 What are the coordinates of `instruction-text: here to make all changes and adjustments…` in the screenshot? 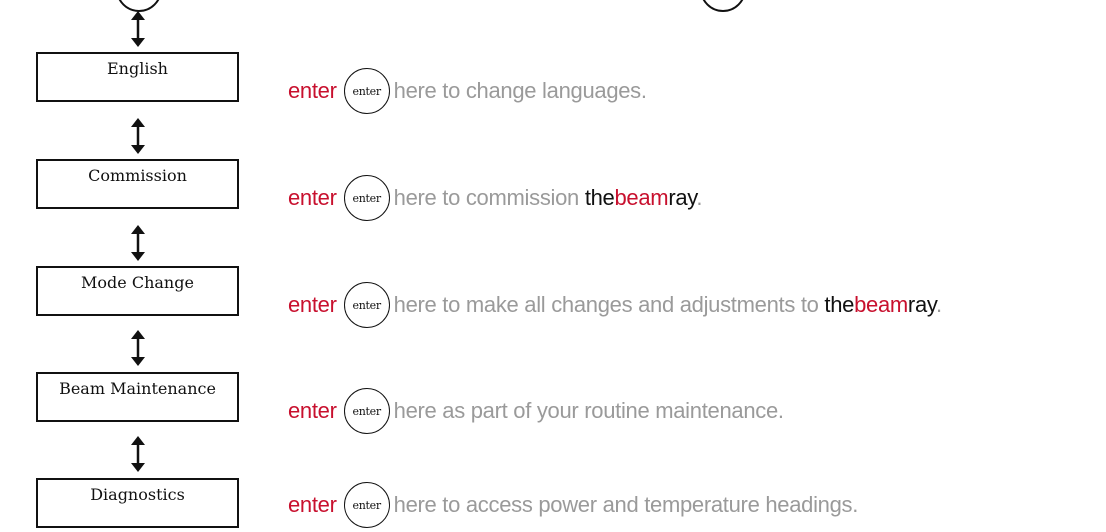 It's located at (667, 304).